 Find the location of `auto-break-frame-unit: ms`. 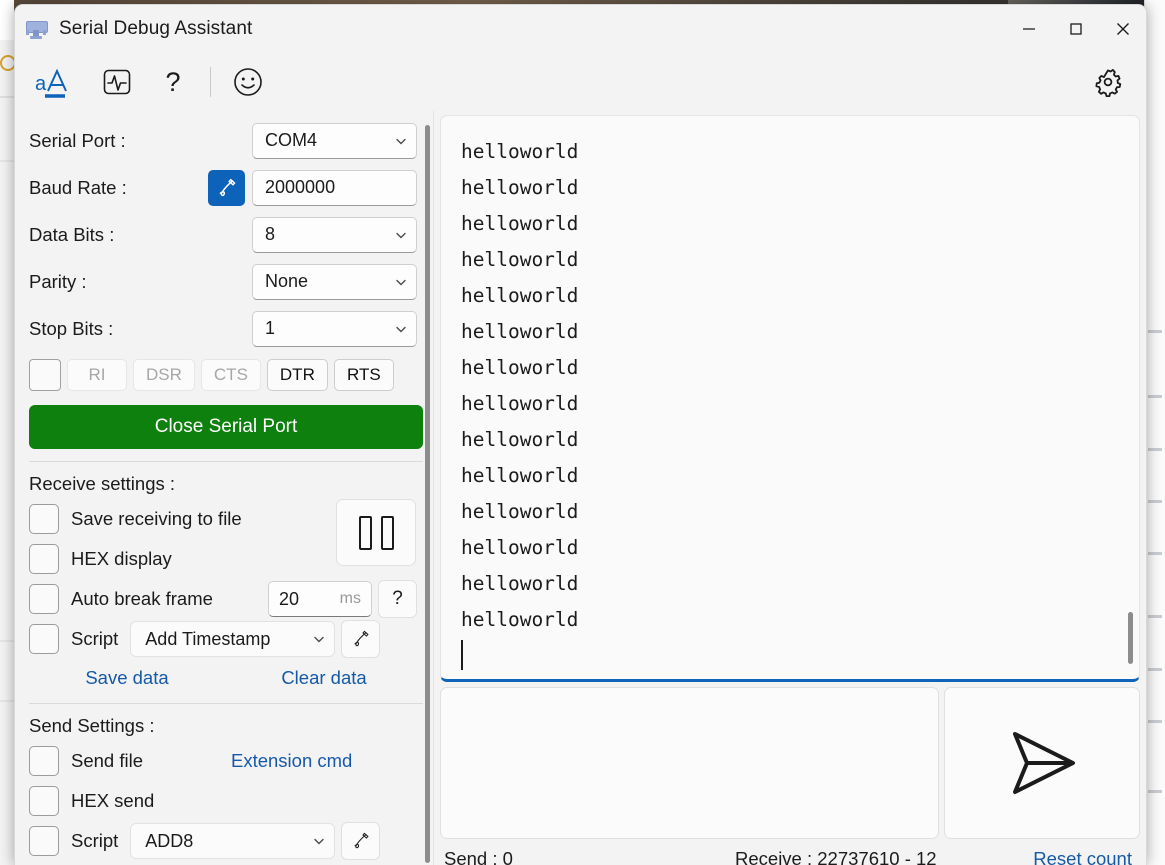

auto-break-frame-unit: ms is located at coordinates (350, 598).